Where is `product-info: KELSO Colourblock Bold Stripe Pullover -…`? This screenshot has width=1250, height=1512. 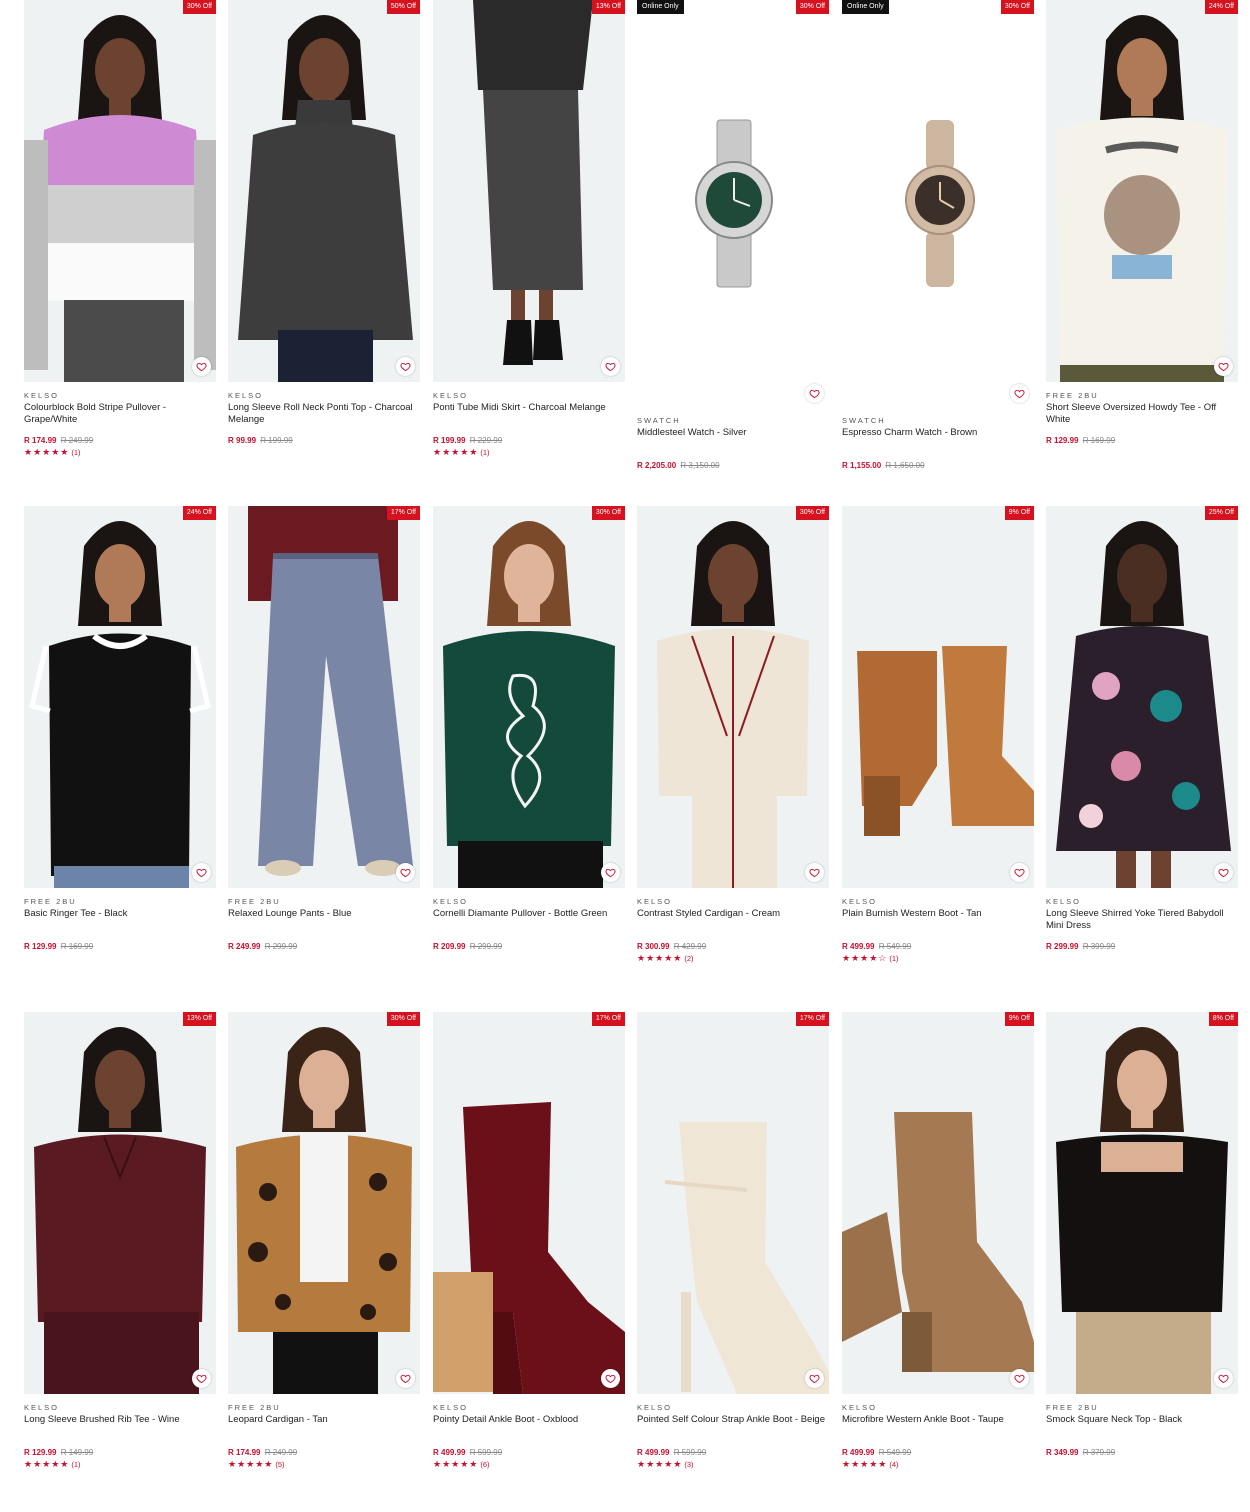
product-info: KELSO Colourblock Bold Stripe Pullover -… is located at coordinates (120, 424).